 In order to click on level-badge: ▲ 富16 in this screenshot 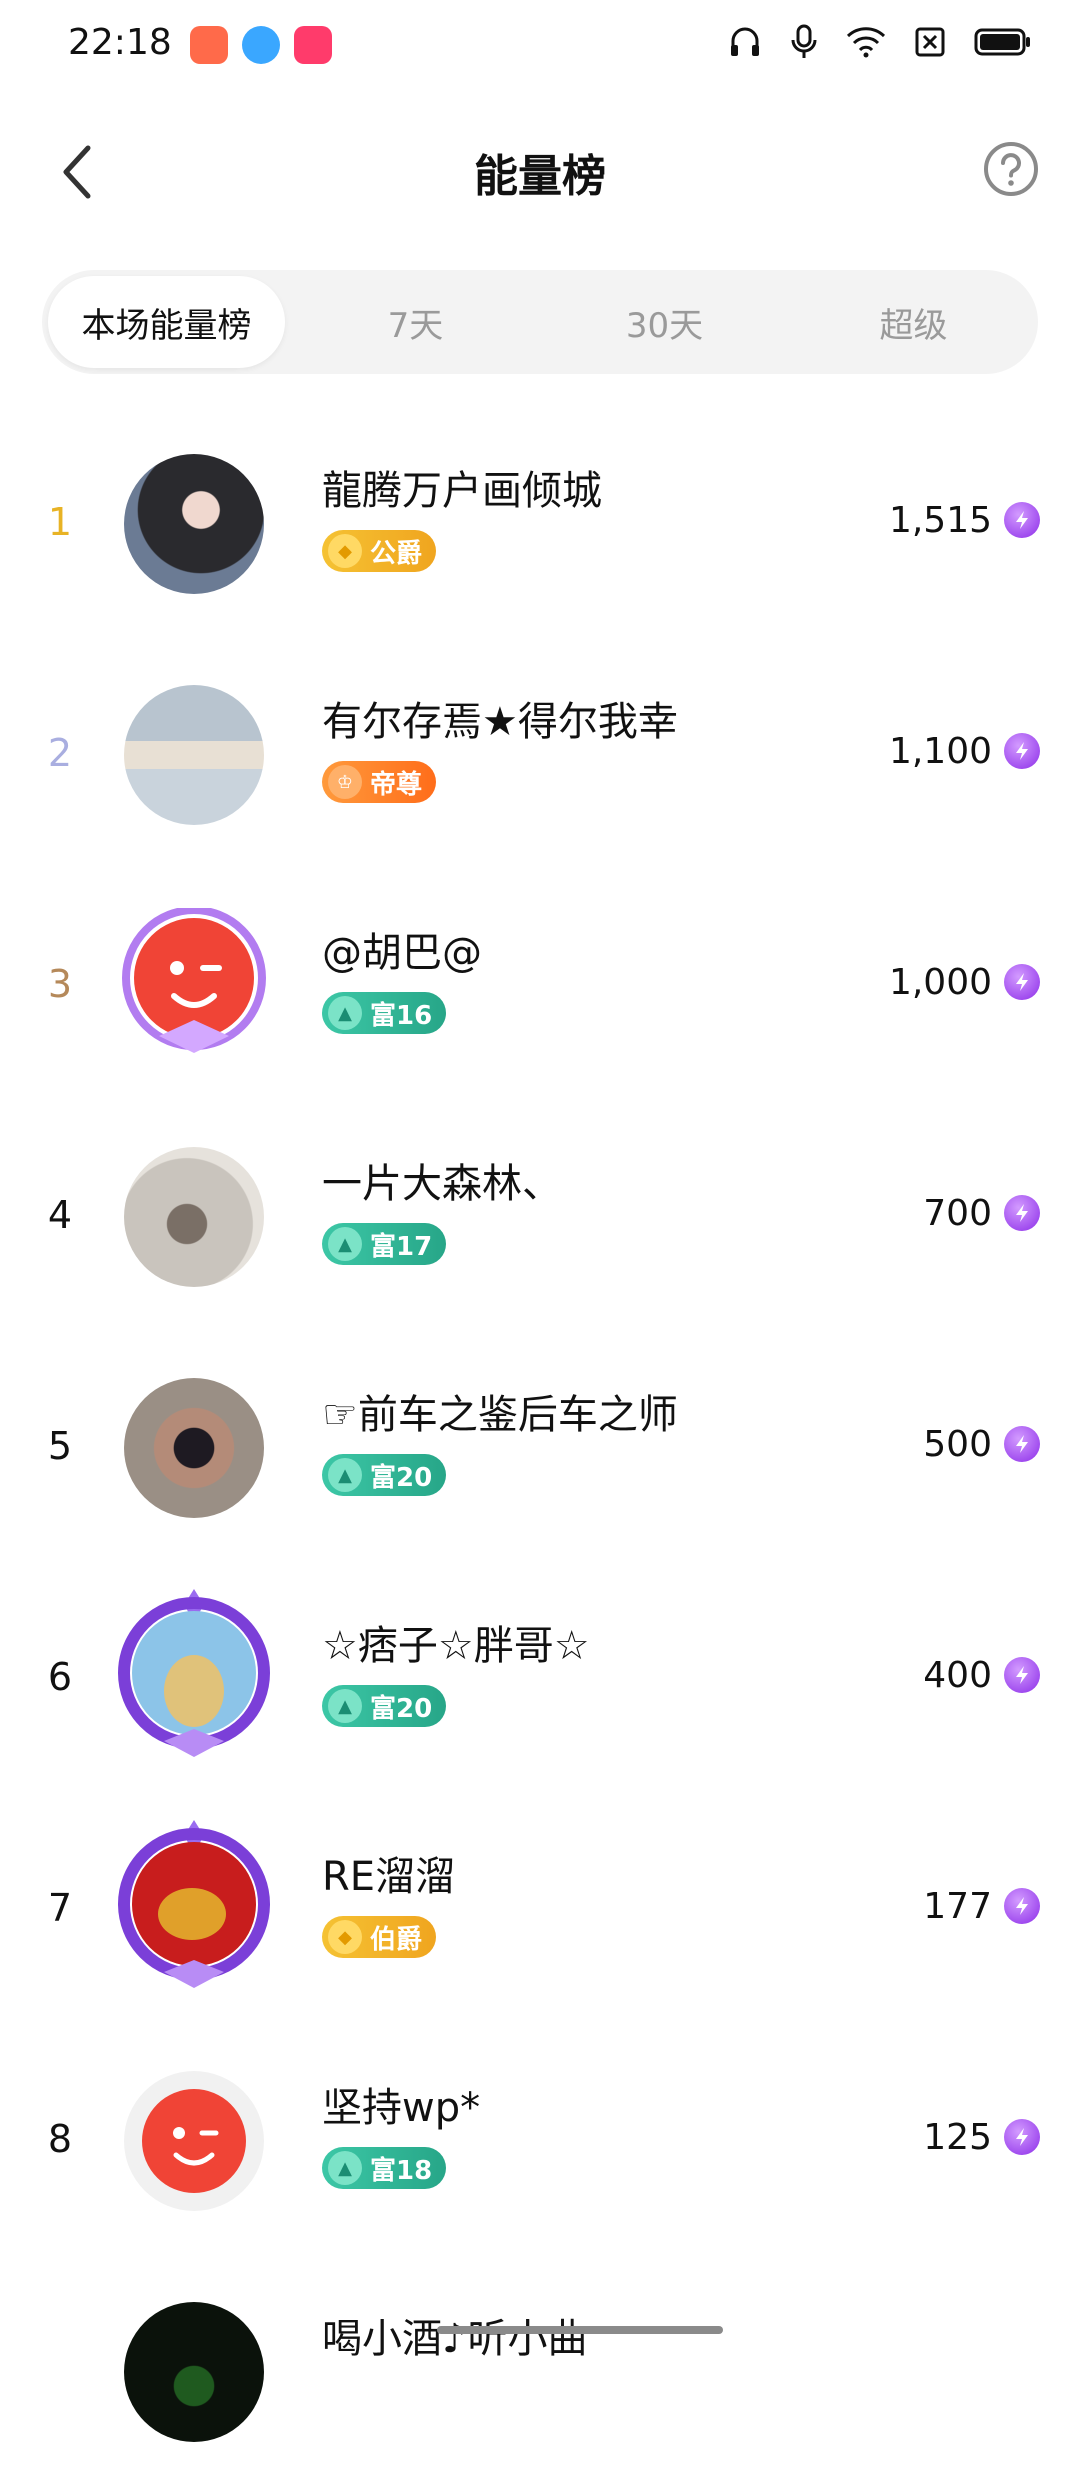, I will do `click(384, 1013)`.